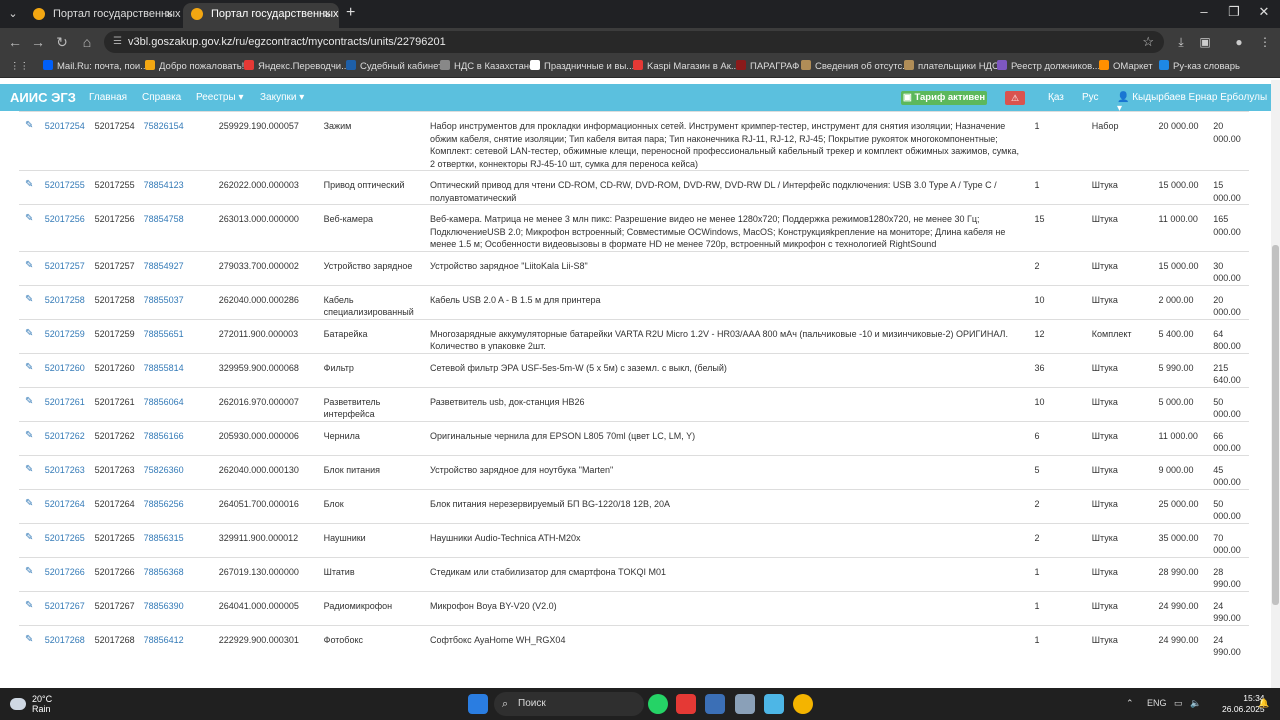 This screenshot has width=1280, height=720. What do you see at coordinates (65, 607) in the screenshot?
I see `unit-id-link: 52017267` at bounding box center [65, 607].